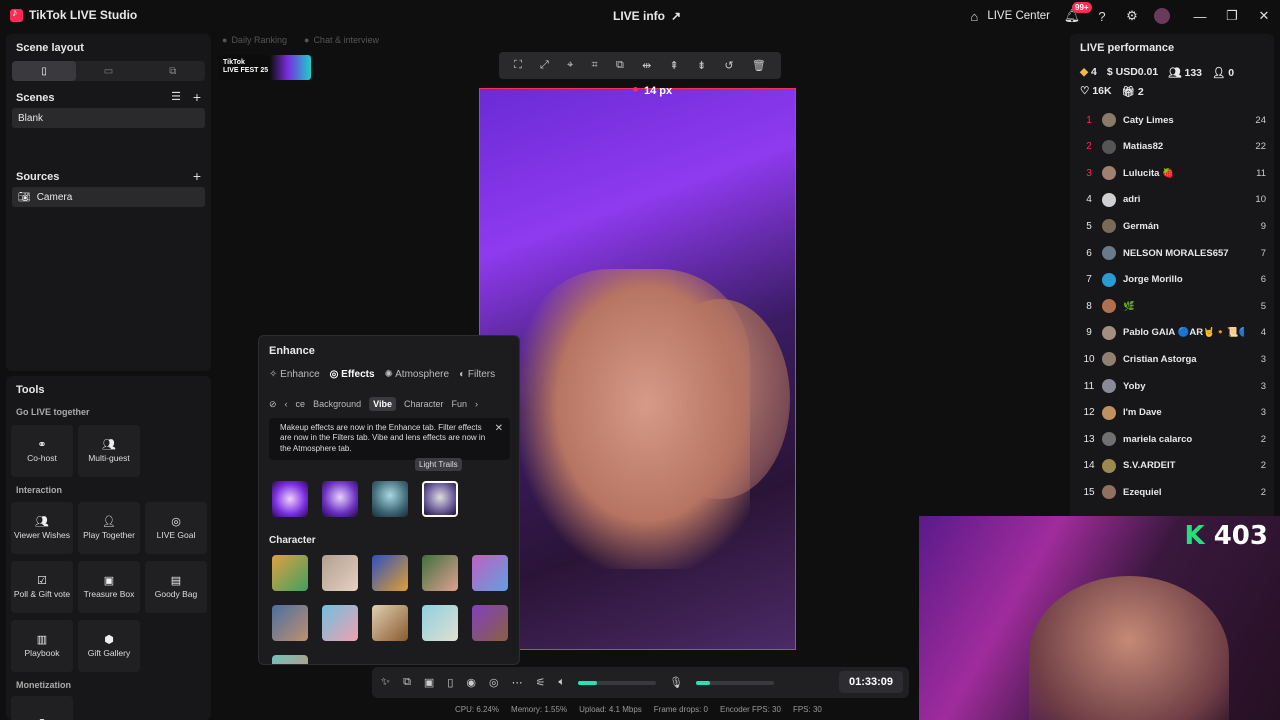  What do you see at coordinates (1173, 386) in the screenshot?
I see `ranking-row: 11 Yoby 3` at bounding box center [1173, 386].